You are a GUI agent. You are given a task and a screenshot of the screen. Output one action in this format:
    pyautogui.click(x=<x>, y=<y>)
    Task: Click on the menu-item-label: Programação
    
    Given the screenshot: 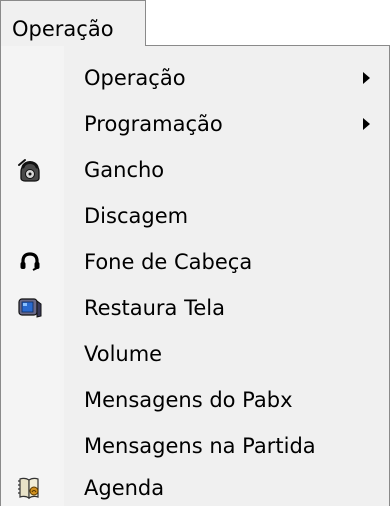 What is the action you would take?
    pyautogui.click(x=153, y=124)
    